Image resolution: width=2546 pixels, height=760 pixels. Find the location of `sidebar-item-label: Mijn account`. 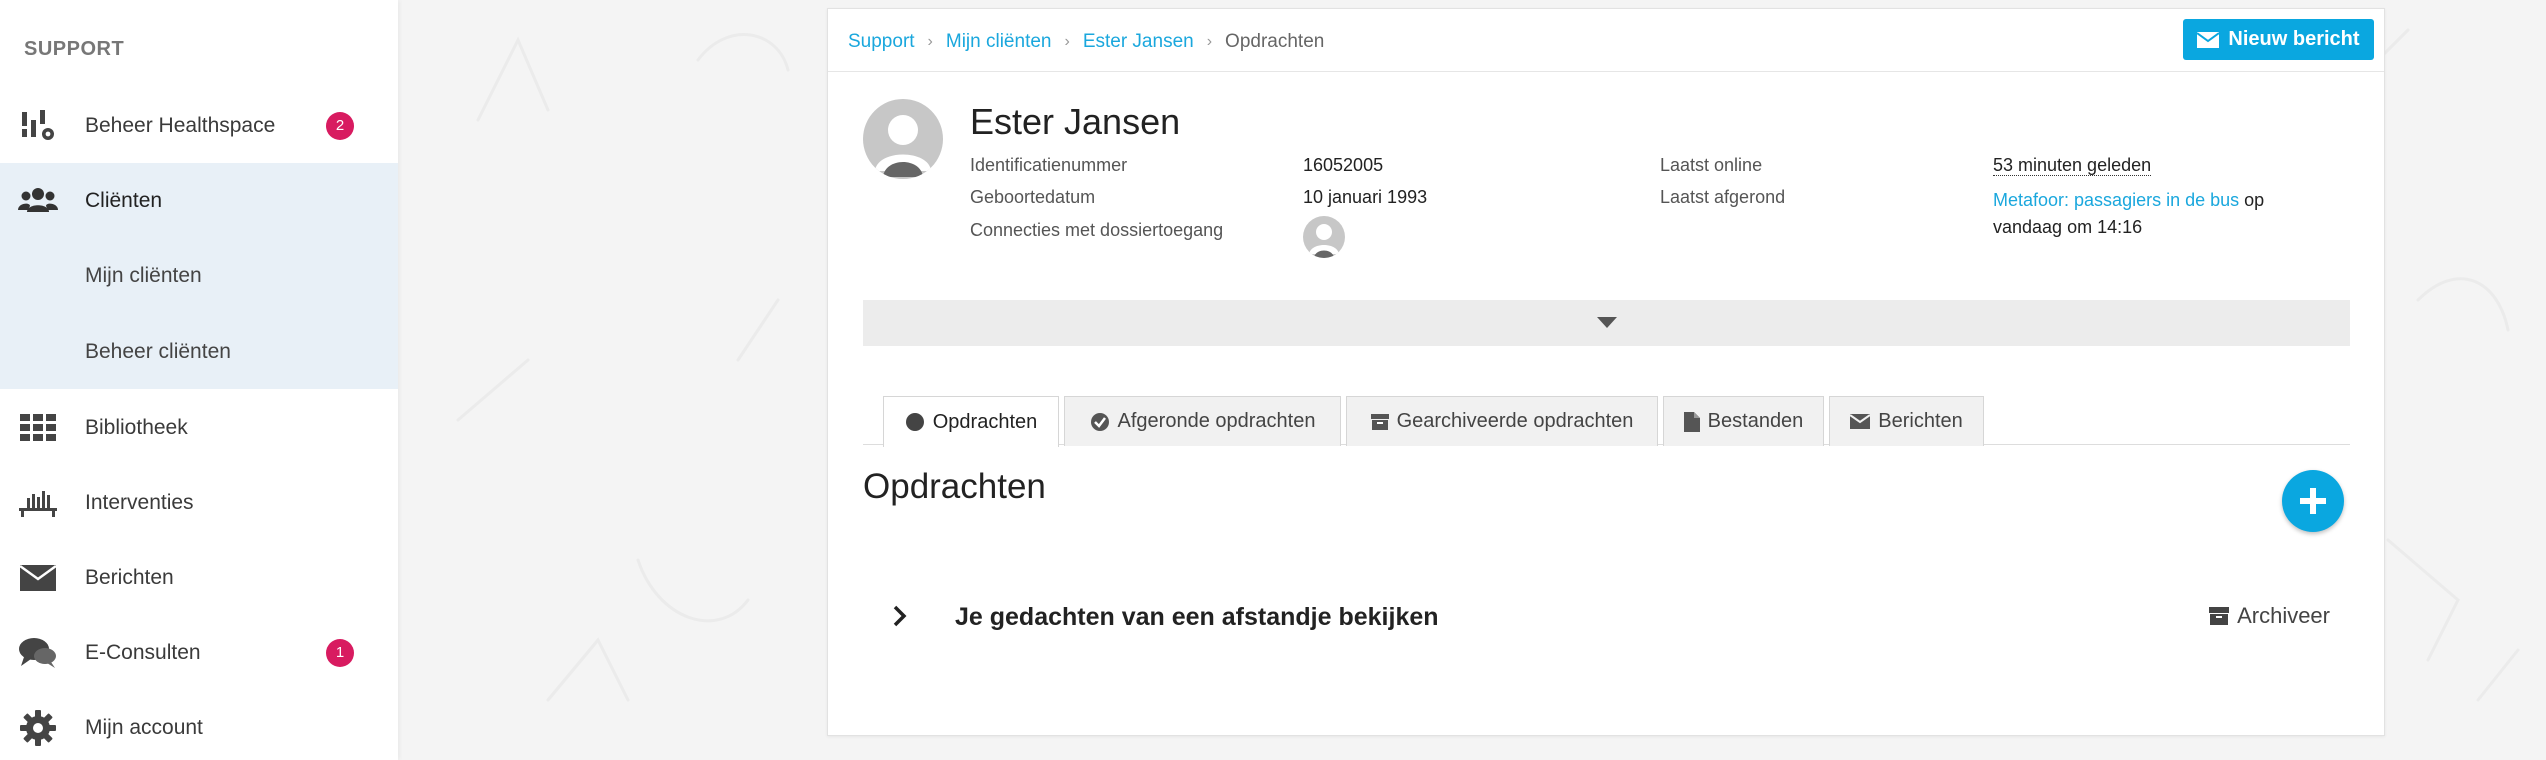

sidebar-item-label: Mijn account is located at coordinates (144, 727).